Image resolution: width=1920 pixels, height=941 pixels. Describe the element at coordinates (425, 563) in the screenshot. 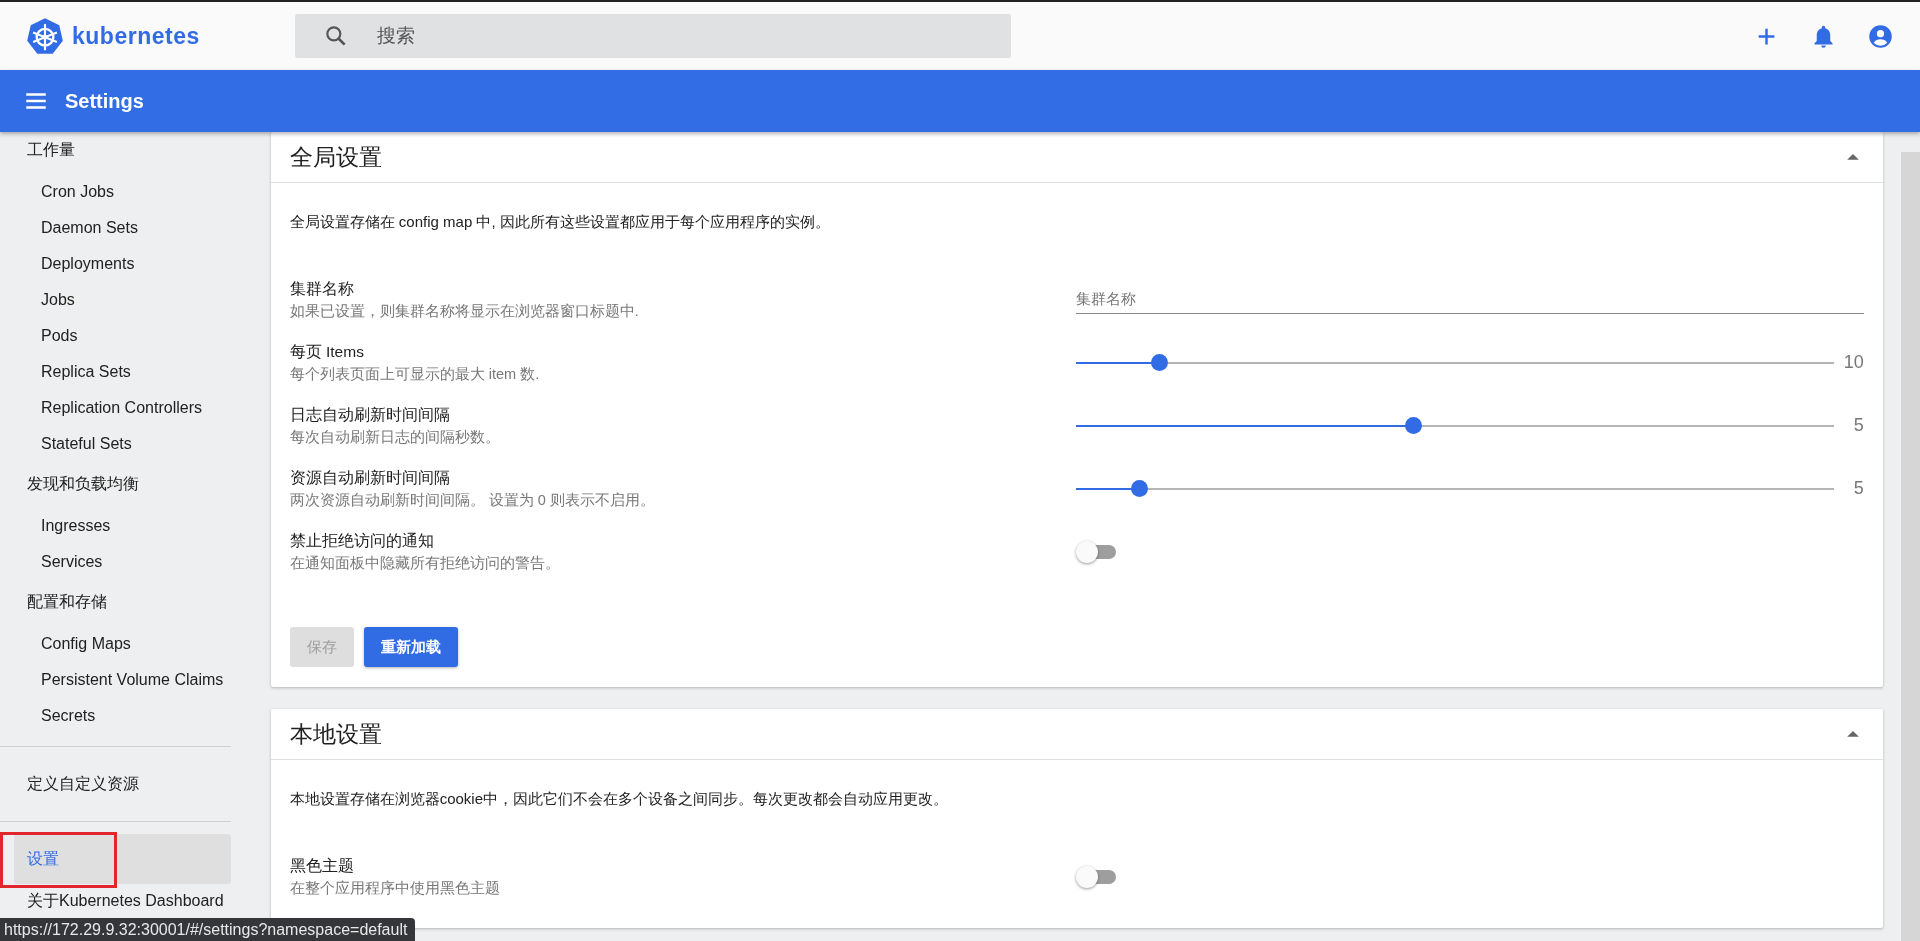

I see `setting-hint: 在通知面板中隐藏所有拒绝访问的警告。` at that location.